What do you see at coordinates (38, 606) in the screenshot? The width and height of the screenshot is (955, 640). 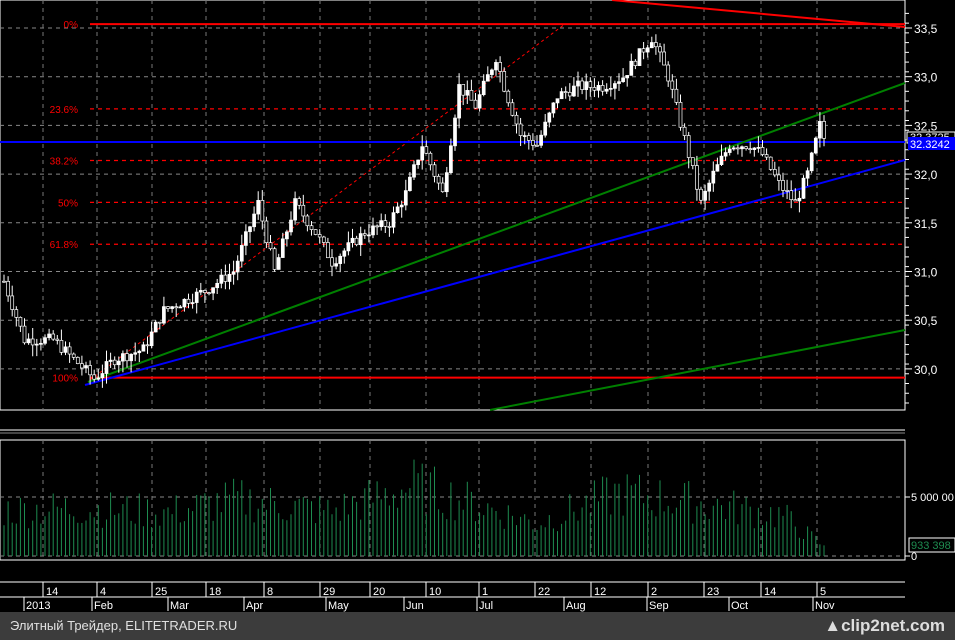 I see `month-label: 2013` at bounding box center [38, 606].